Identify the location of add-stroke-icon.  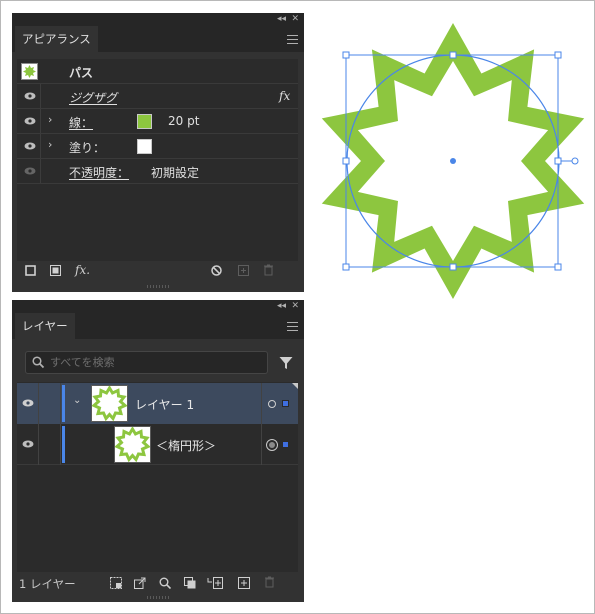
(30, 272).